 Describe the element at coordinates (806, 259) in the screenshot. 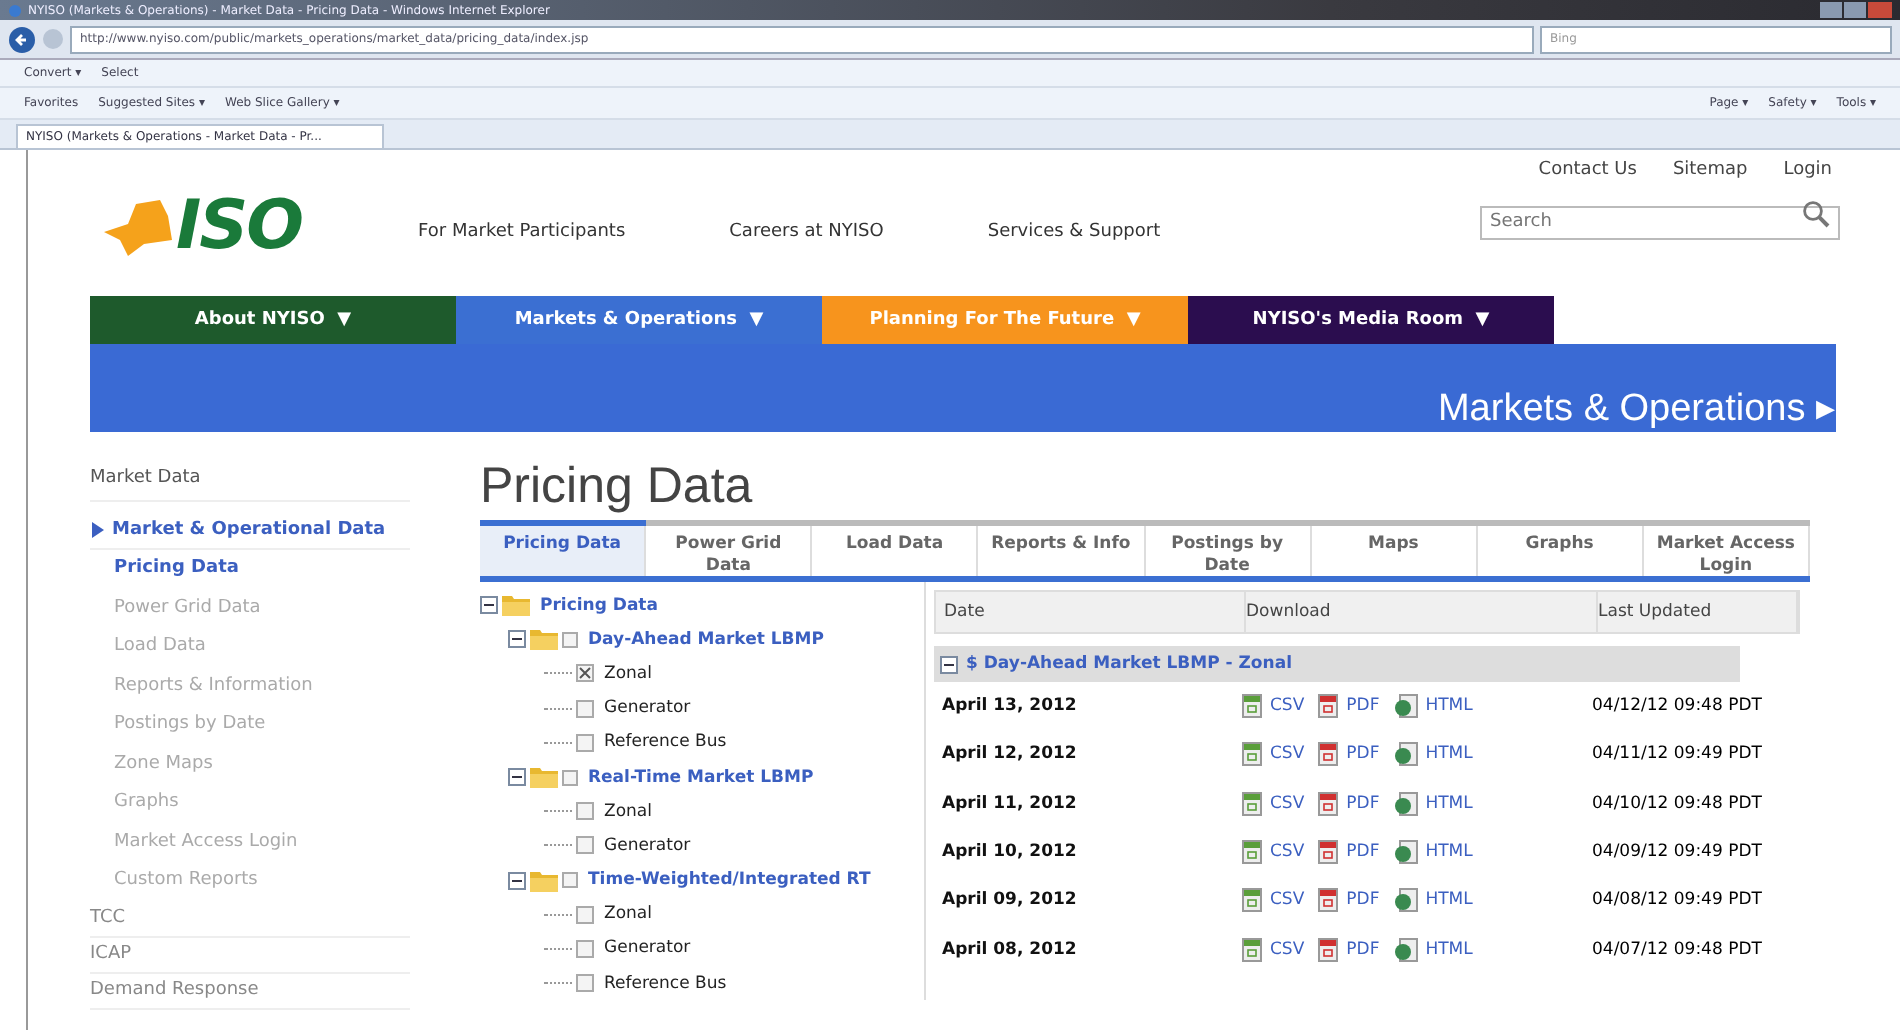

I see `header-link: Careers at NYISO` at that location.